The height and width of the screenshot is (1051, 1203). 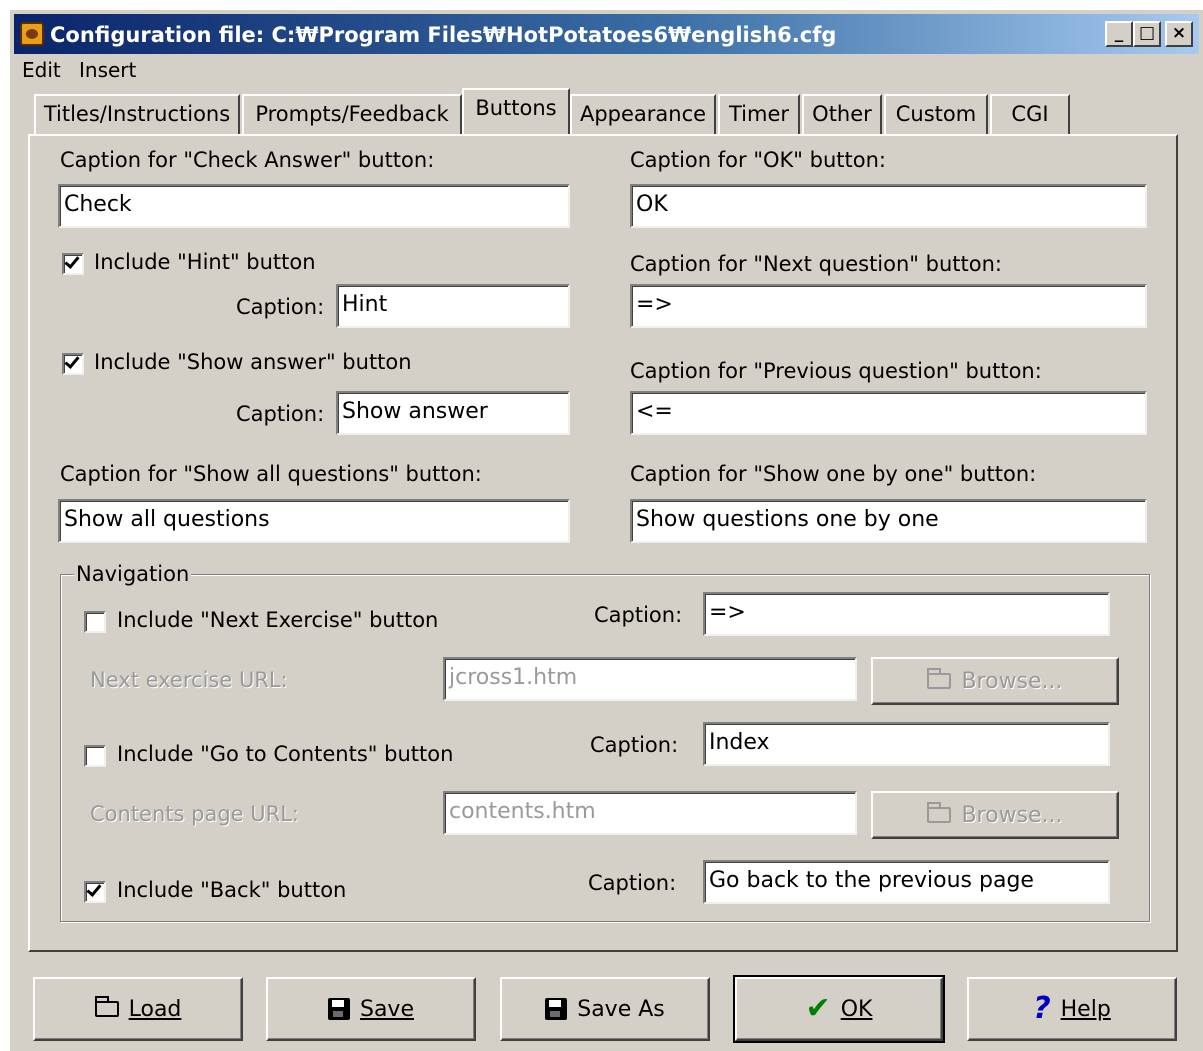 What do you see at coordinates (621, 1009) in the screenshot?
I see `save-as-button-label: Save As` at bounding box center [621, 1009].